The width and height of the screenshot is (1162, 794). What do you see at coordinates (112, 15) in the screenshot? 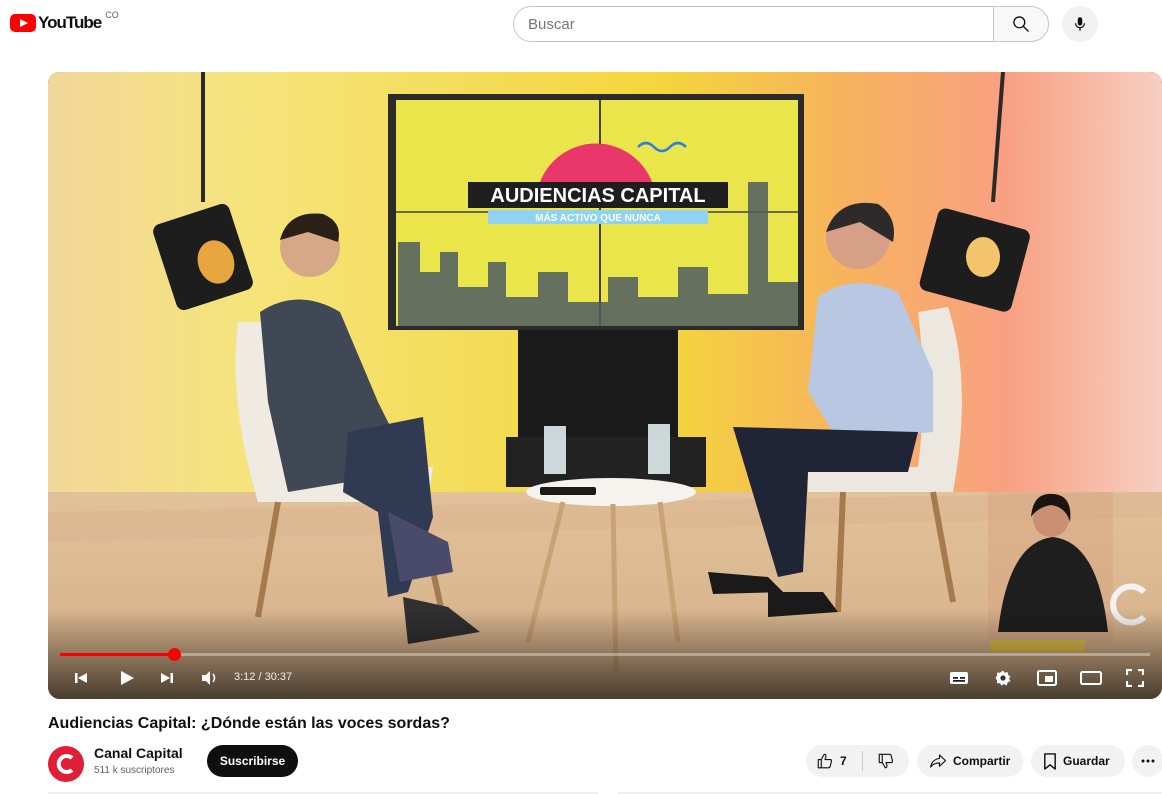
I see `country-code: CO` at bounding box center [112, 15].